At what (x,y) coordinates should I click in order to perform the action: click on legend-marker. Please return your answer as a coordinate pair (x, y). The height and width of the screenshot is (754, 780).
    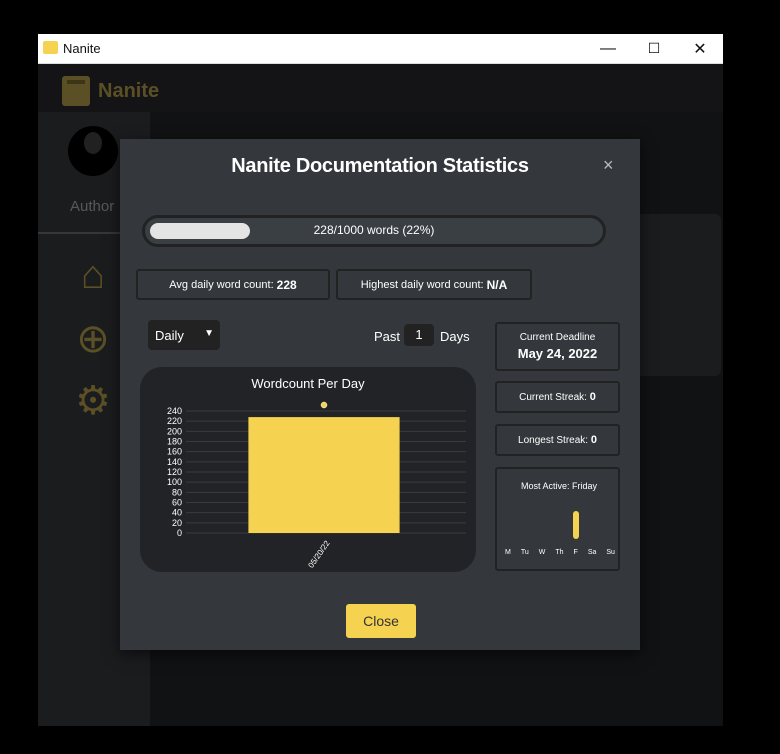
    Looking at the image, I should click on (324, 405).